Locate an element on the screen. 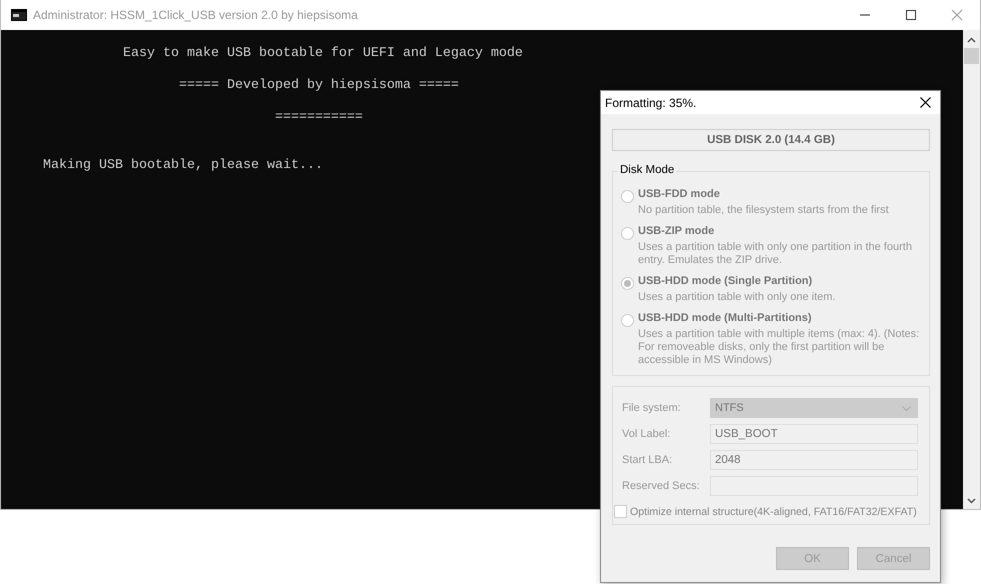 The height and width of the screenshot is (584, 981). scroll-up-icon is located at coordinates (971, 40).